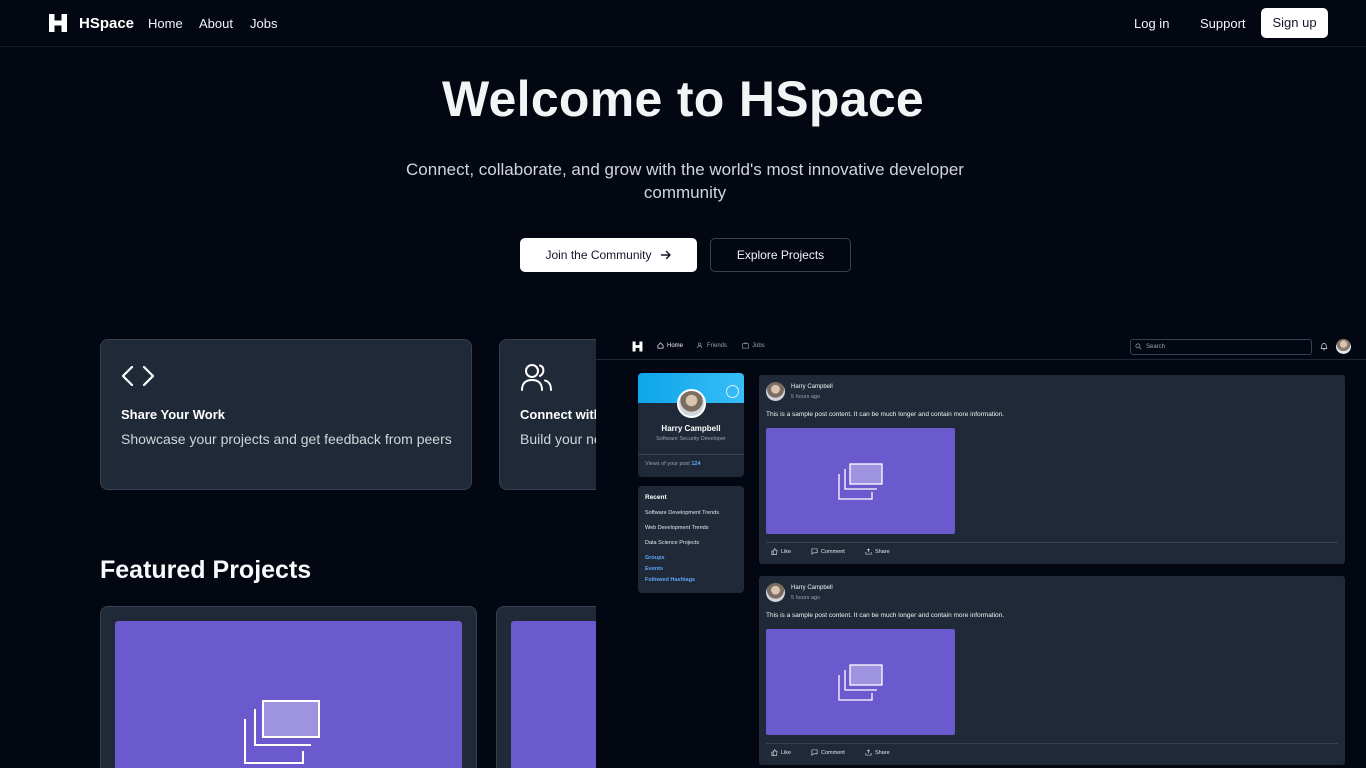  What do you see at coordinates (598, 255) in the screenshot?
I see `join-community-label: Join the Community` at bounding box center [598, 255].